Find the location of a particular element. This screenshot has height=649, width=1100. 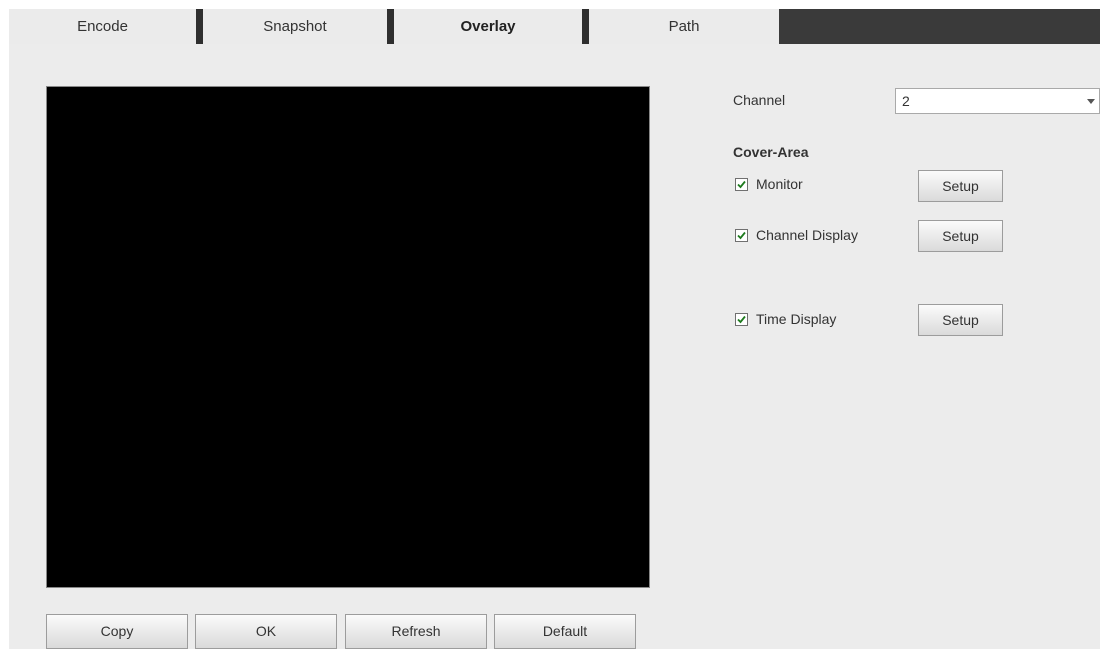

monitor-checkbox is located at coordinates (741, 184).